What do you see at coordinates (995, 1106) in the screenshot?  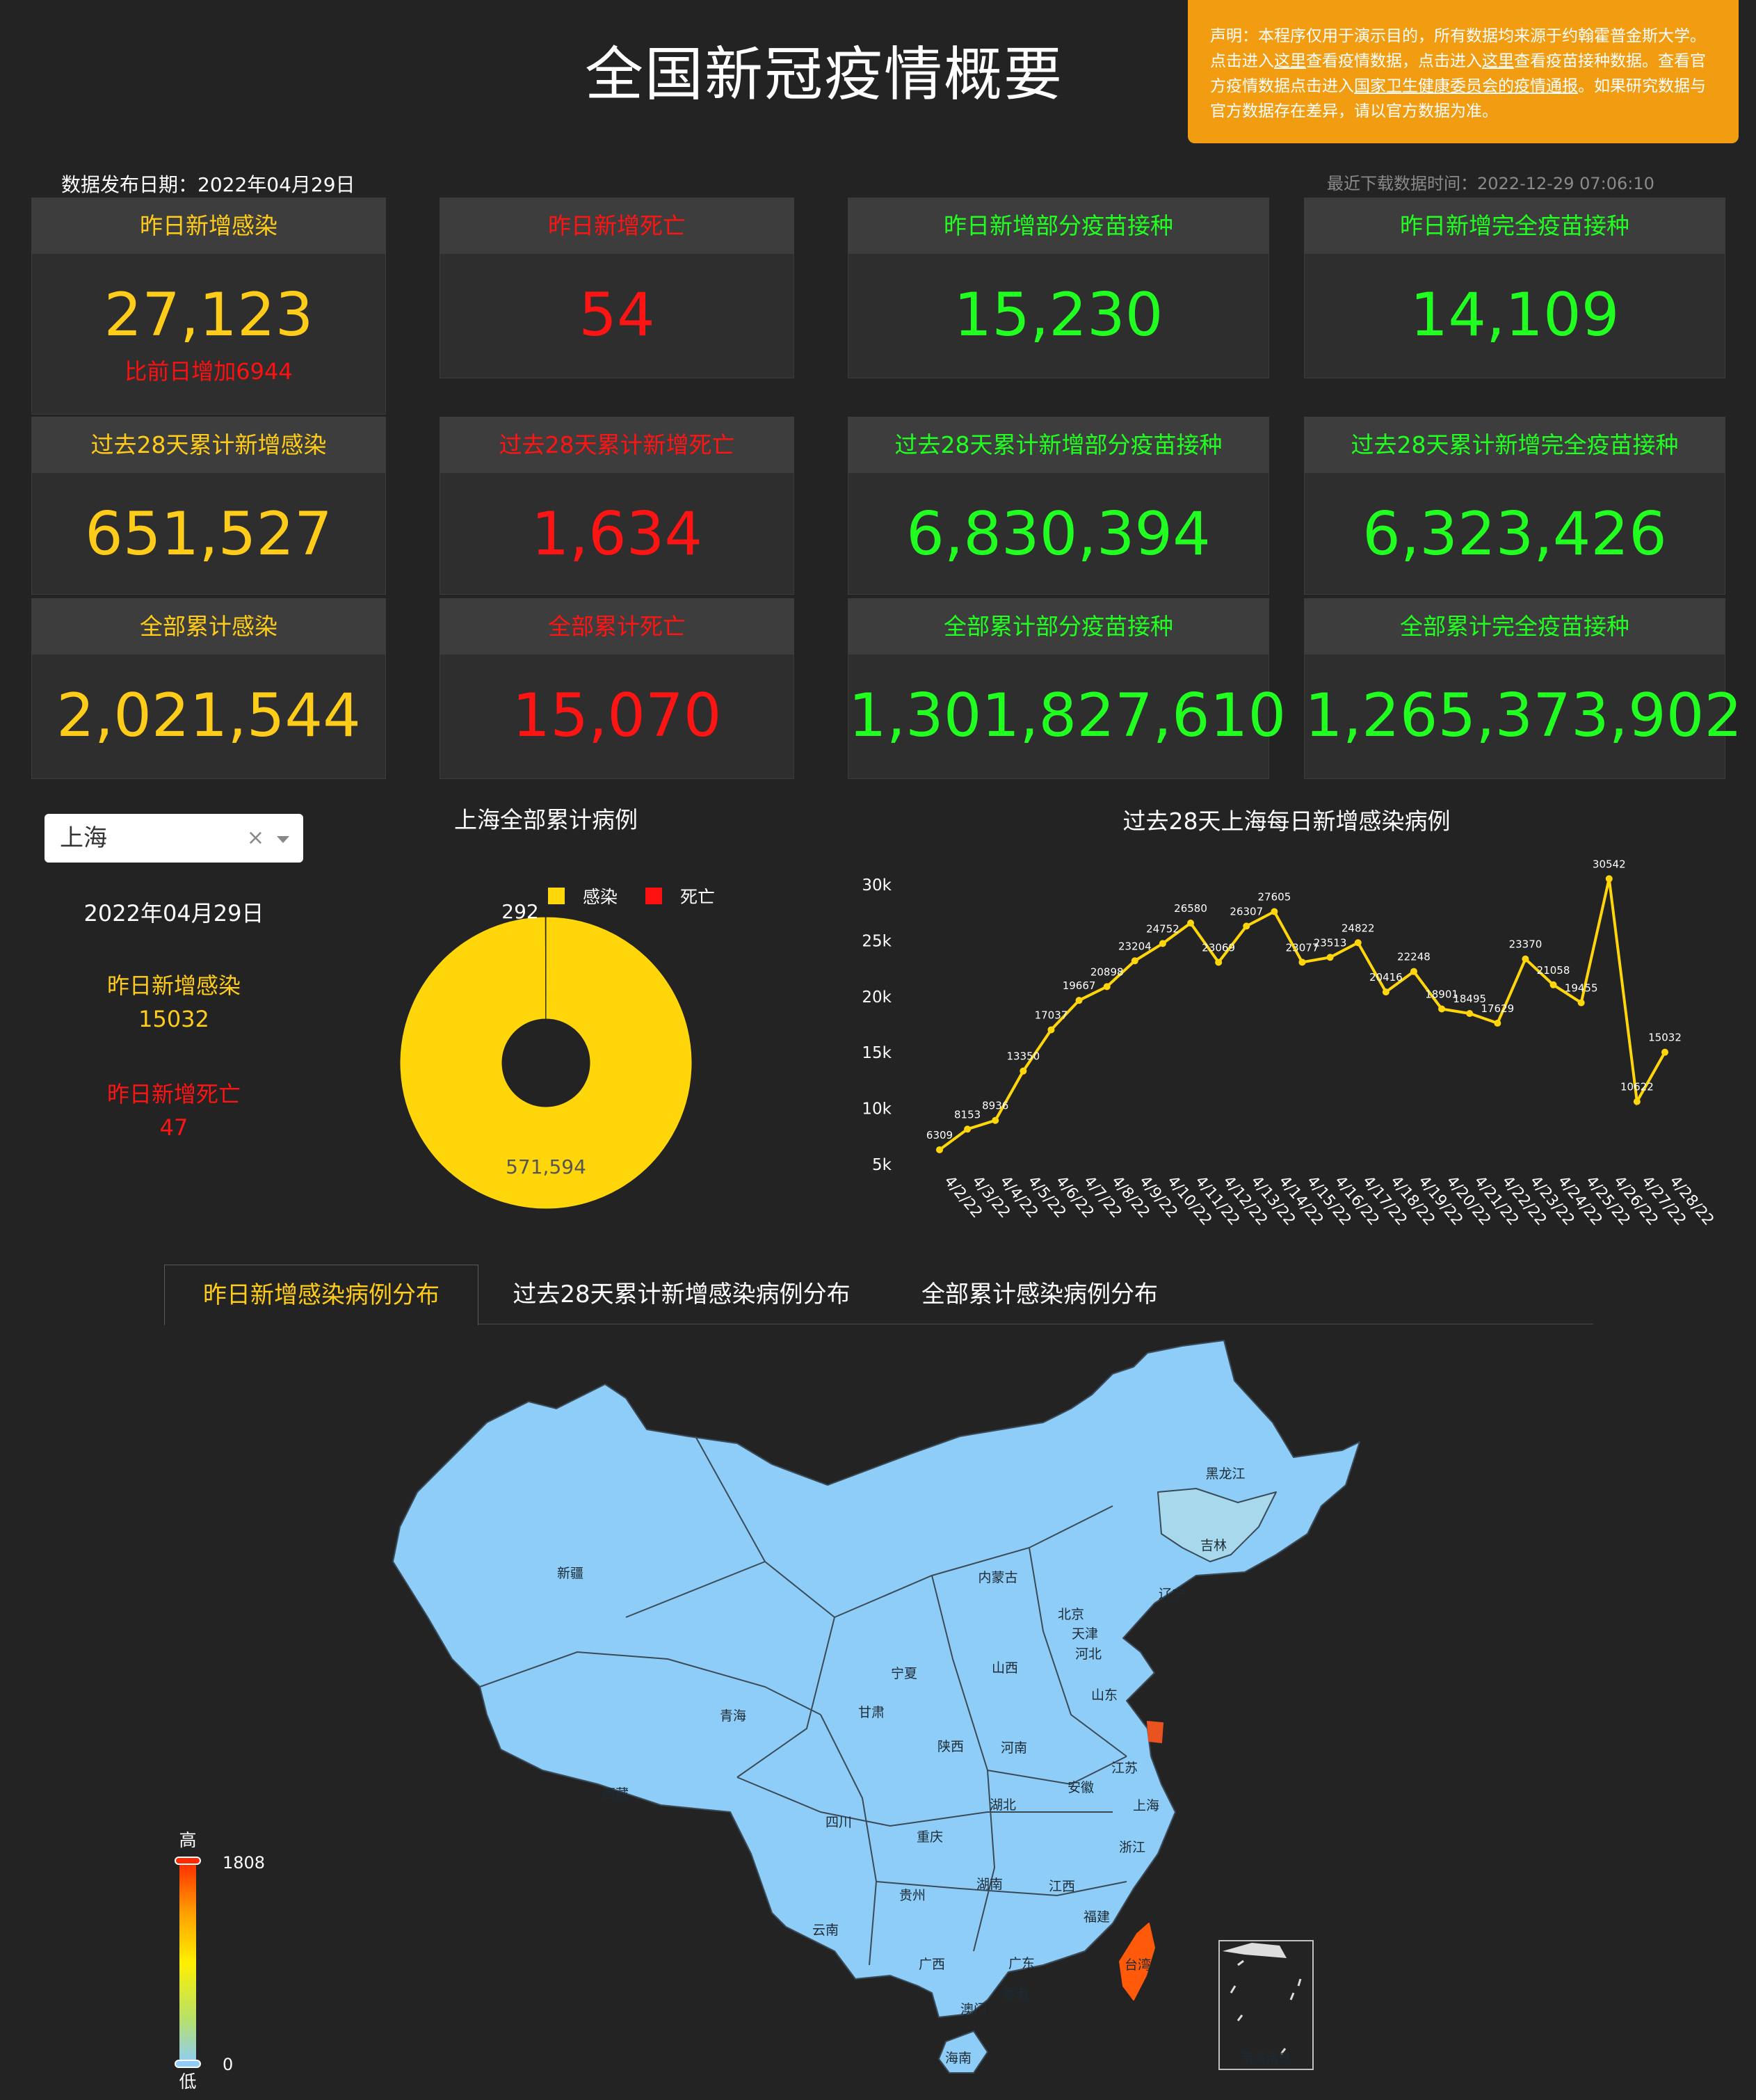 I see `data-label: 8936` at bounding box center [995, 1106].